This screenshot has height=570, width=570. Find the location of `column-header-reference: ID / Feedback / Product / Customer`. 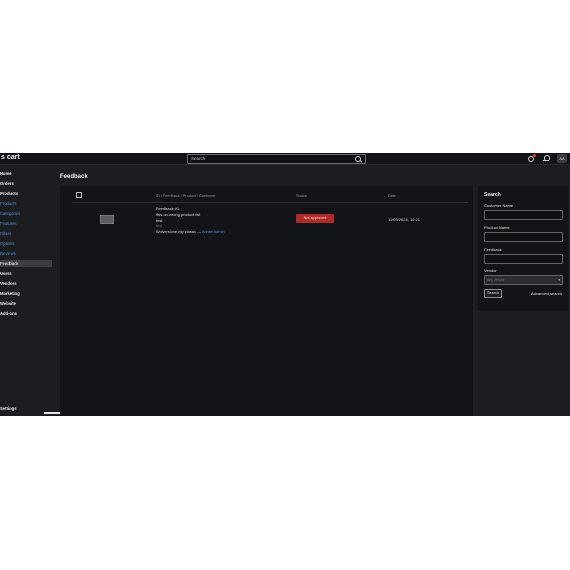

column-header-reference: ID / Feedback / Product / Customer is located at coordinates (186, 196).